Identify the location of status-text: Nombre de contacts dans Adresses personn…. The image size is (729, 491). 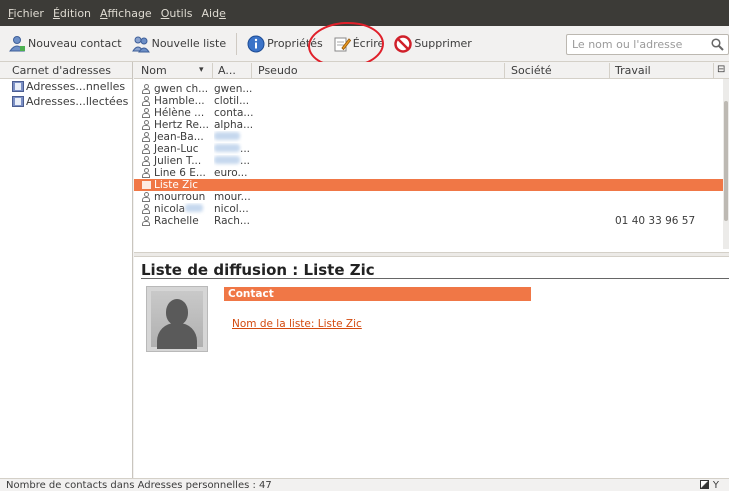
(139, 485).